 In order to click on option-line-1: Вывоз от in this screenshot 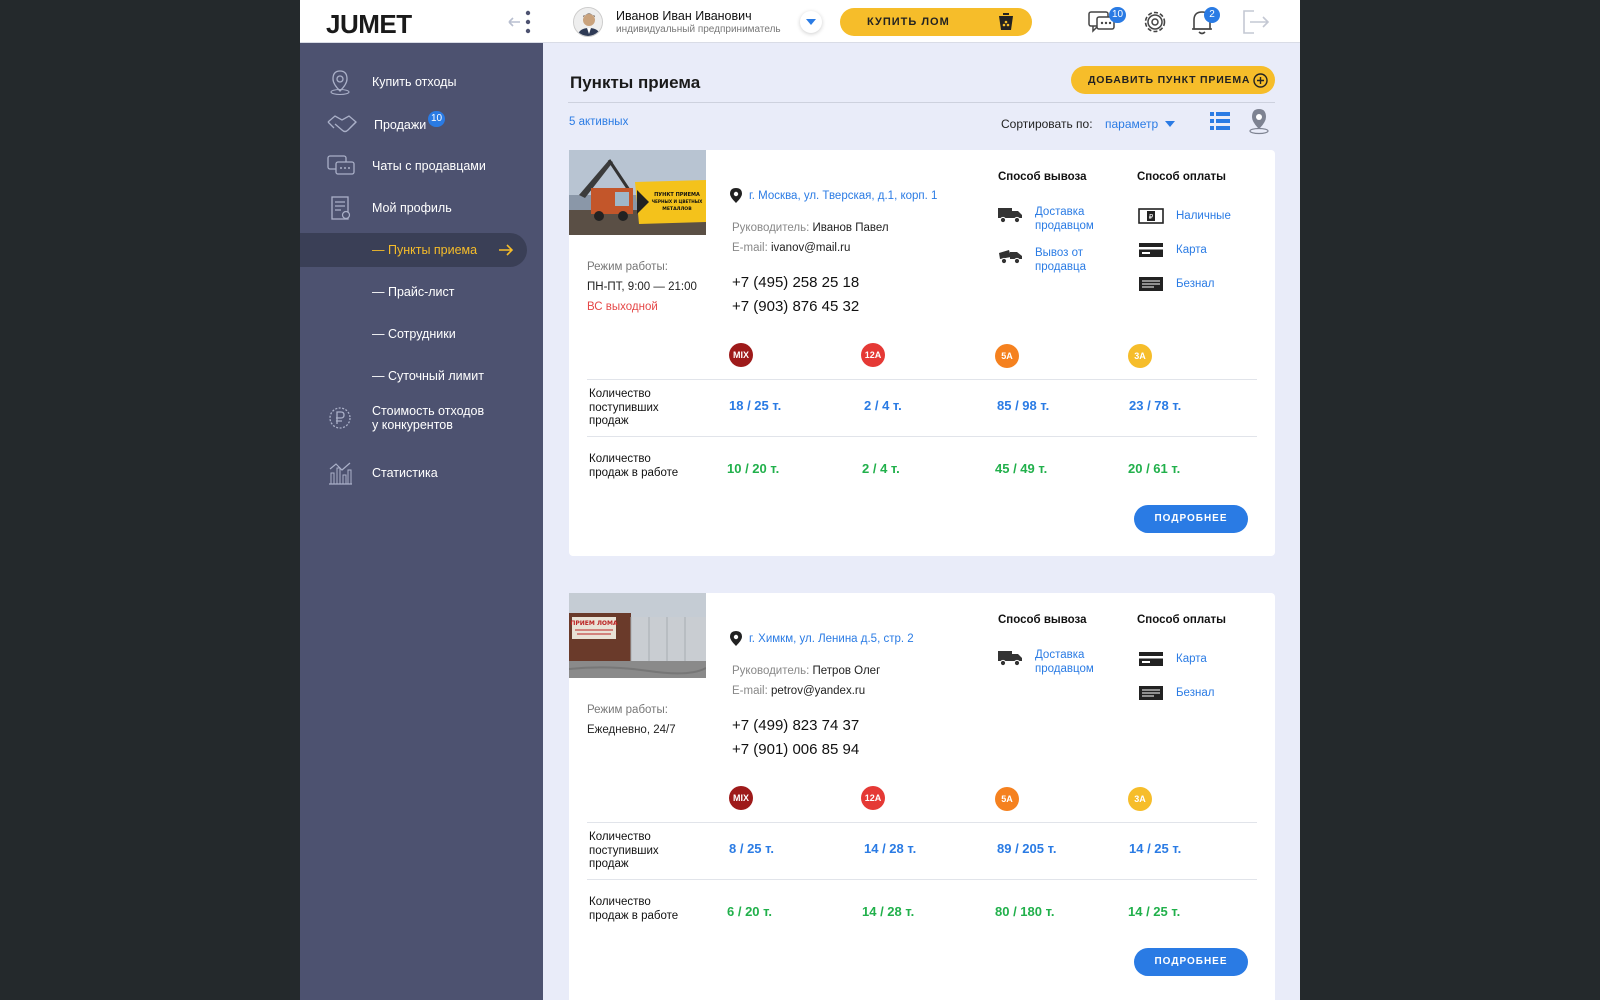, I will do `click(1059, 253)`.